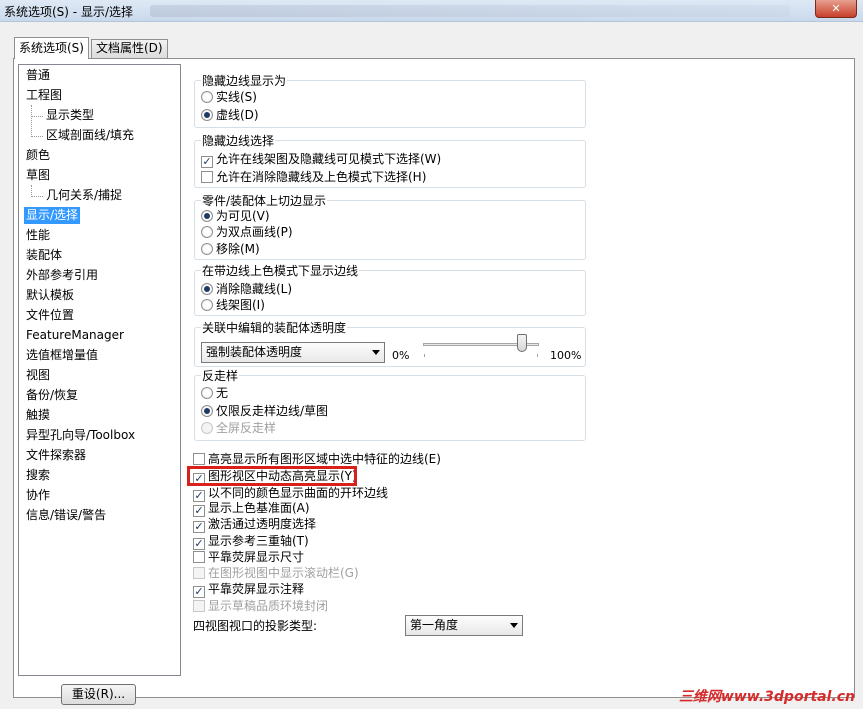 The width and height of the screenshot is (863, 709). I want to click on radio-dashed: 虚线(D), so click(230, 115).